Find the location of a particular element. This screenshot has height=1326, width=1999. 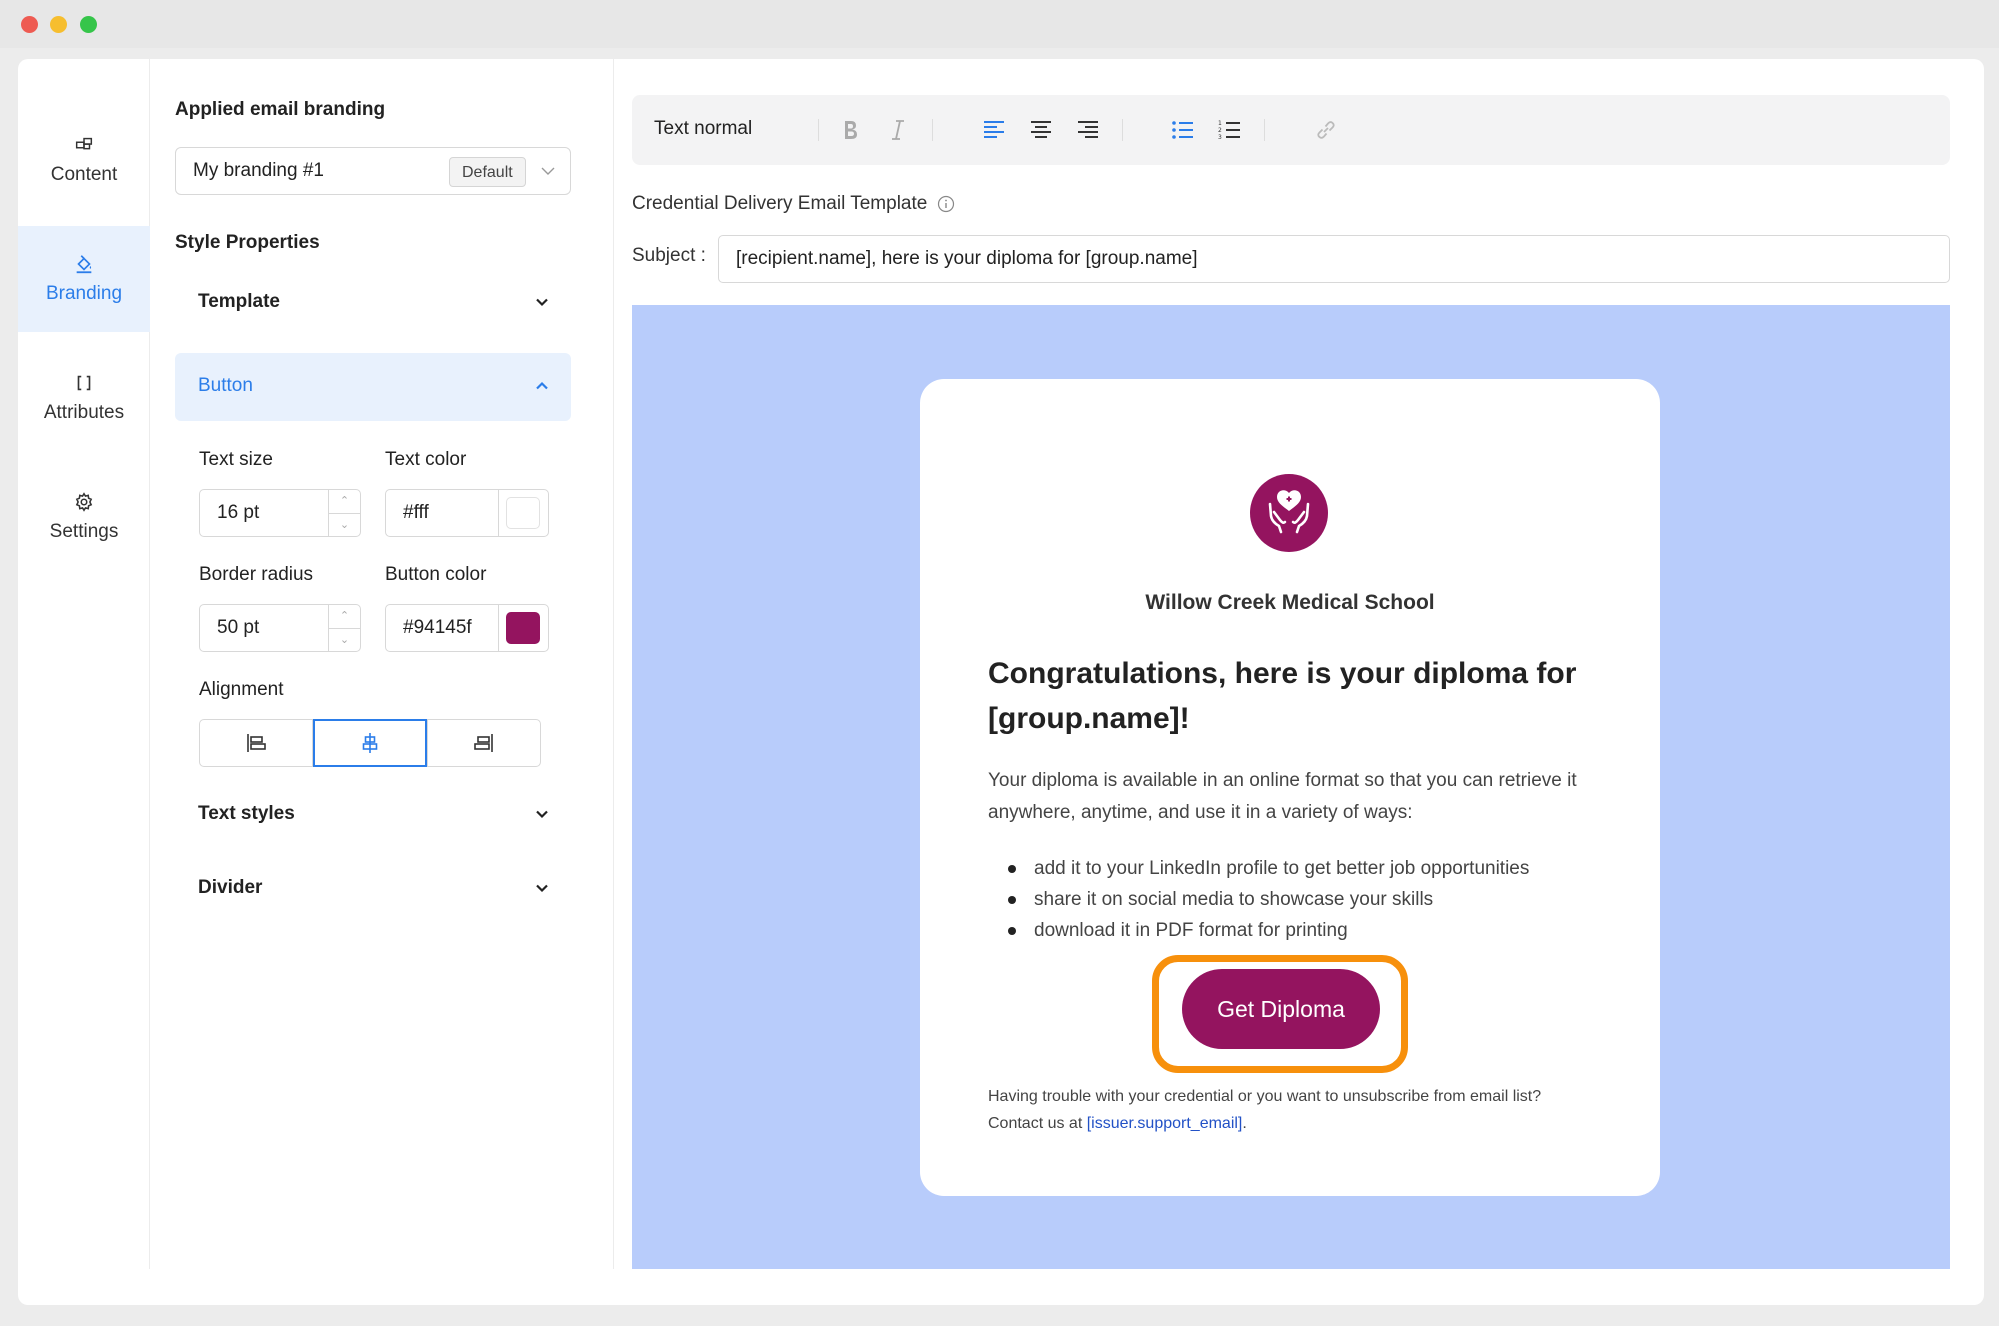

link-icon is located at coordinates (1326, 130).